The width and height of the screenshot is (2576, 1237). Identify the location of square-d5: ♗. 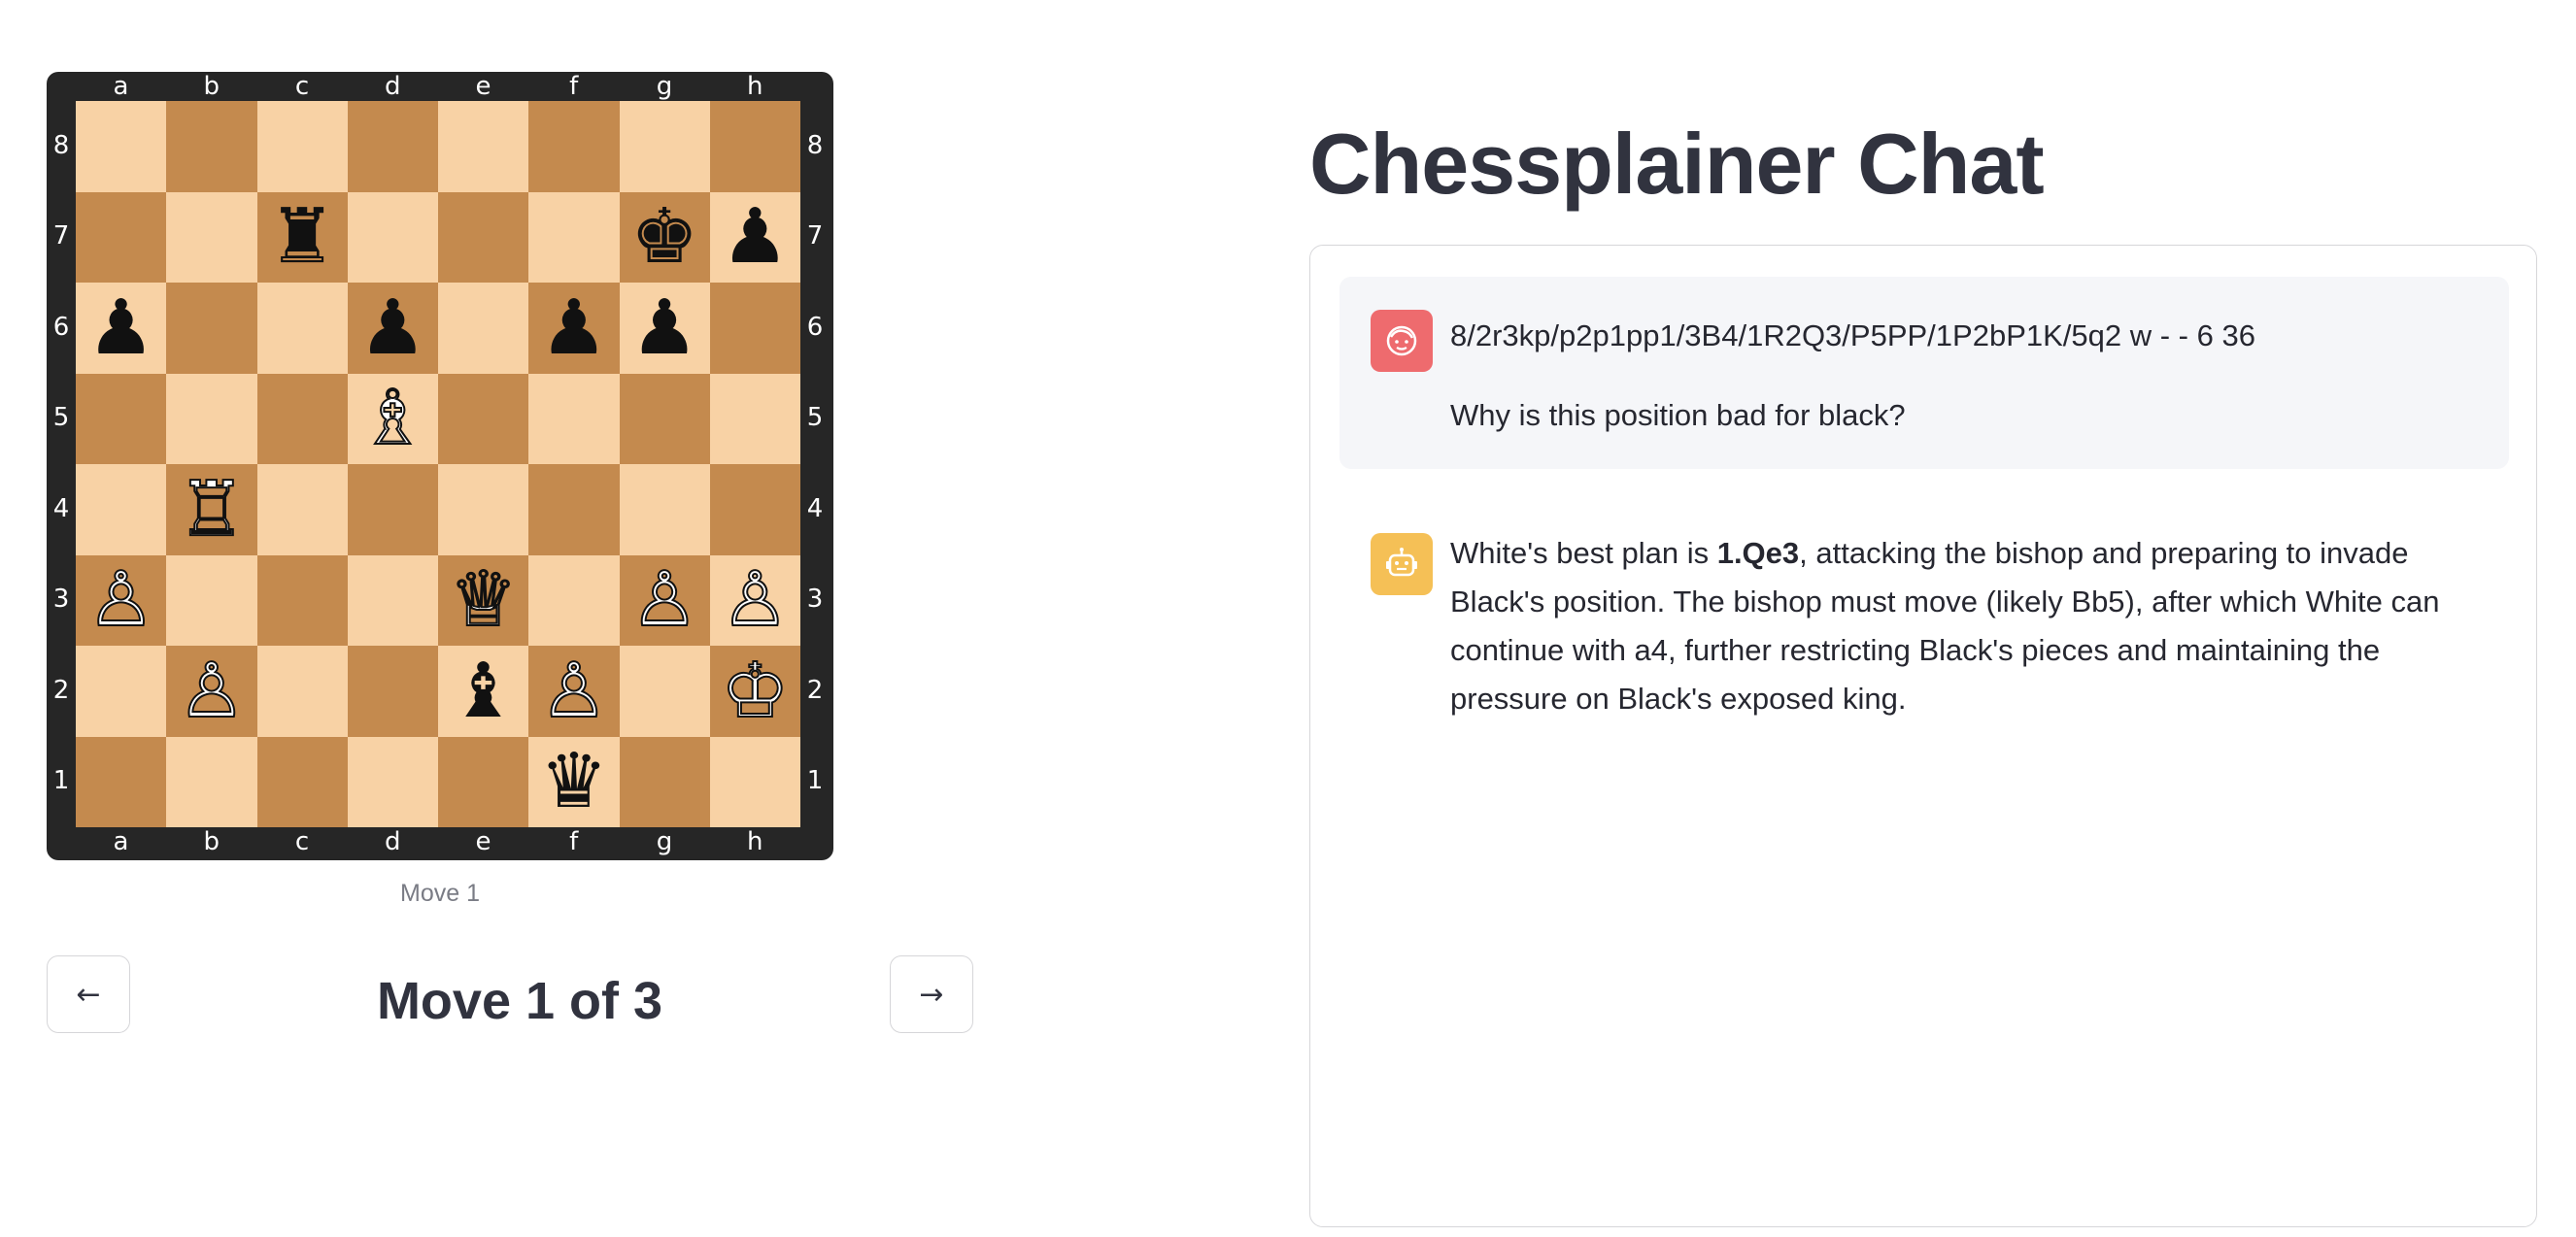
(392, 418).